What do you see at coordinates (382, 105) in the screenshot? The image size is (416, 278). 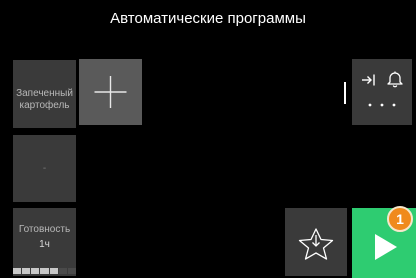 I see `more-dots-icon` at bounding box center [382, 105].